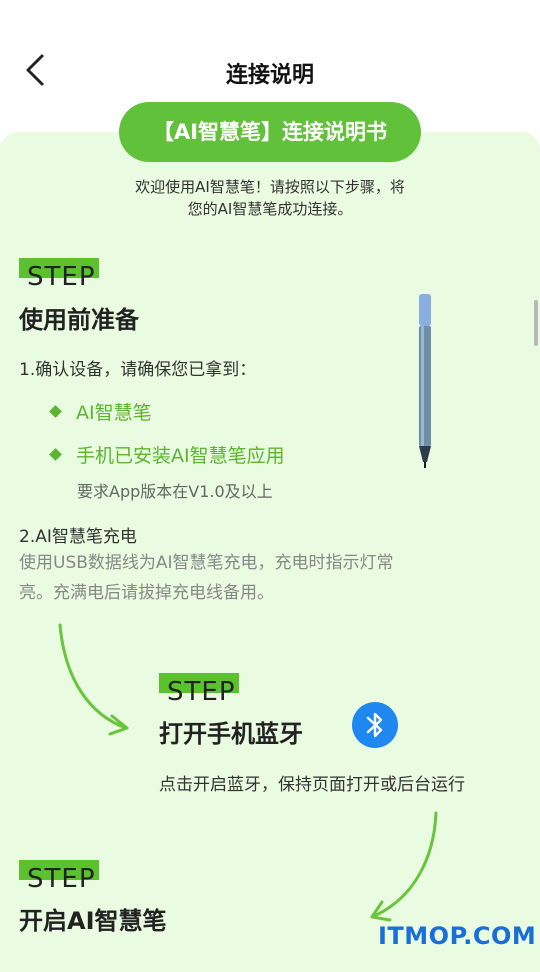 Image resolution: width=540 pixels, height=972 pixels. What do you see at coordinates (138, 370) in the screenshot?
I see `step-1-item-1: 1.确认设备，请确保您已拿到：` at bounding box center [138, 370].